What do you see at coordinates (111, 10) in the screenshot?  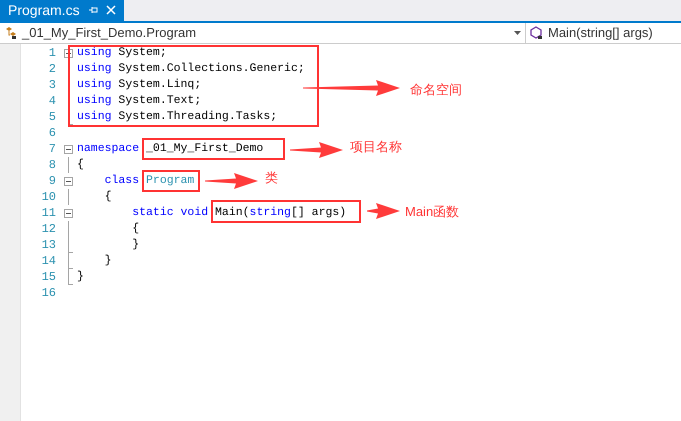 I see `close-icon` at bounding box center [111, 10].